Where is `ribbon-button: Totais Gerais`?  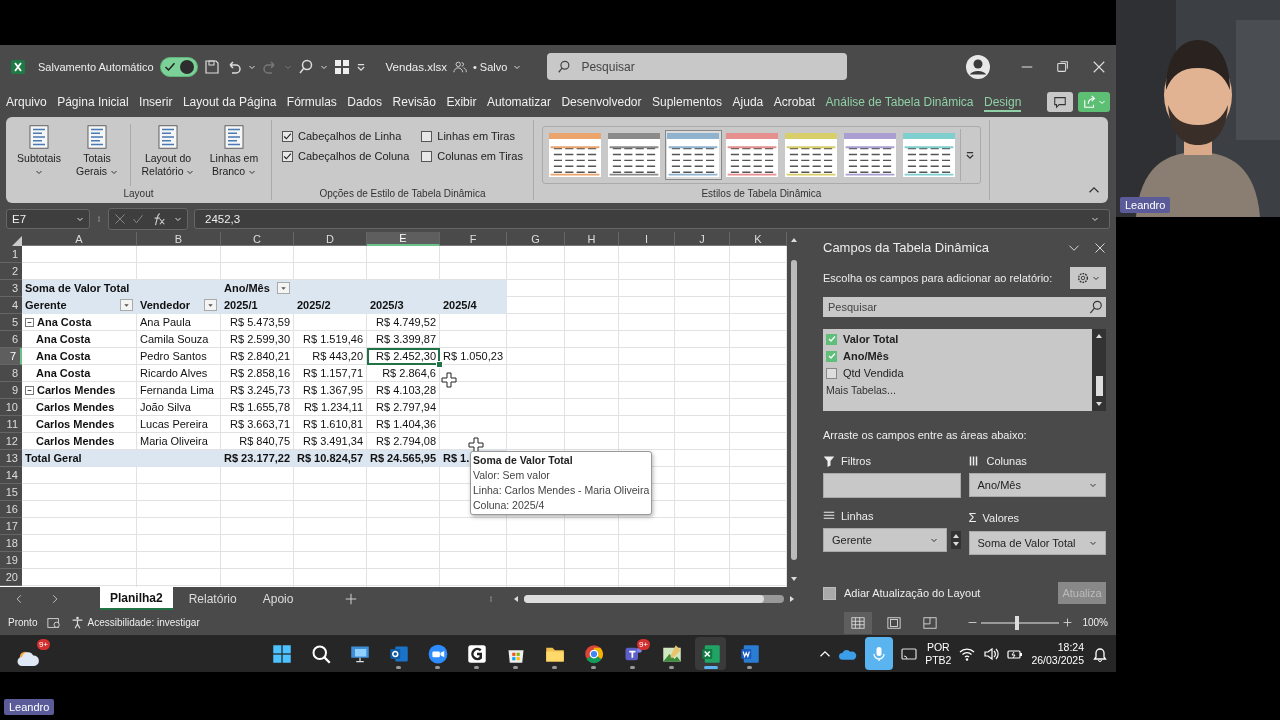 ribbon-button: Totais Gerais is located at coordinates (97, 150).